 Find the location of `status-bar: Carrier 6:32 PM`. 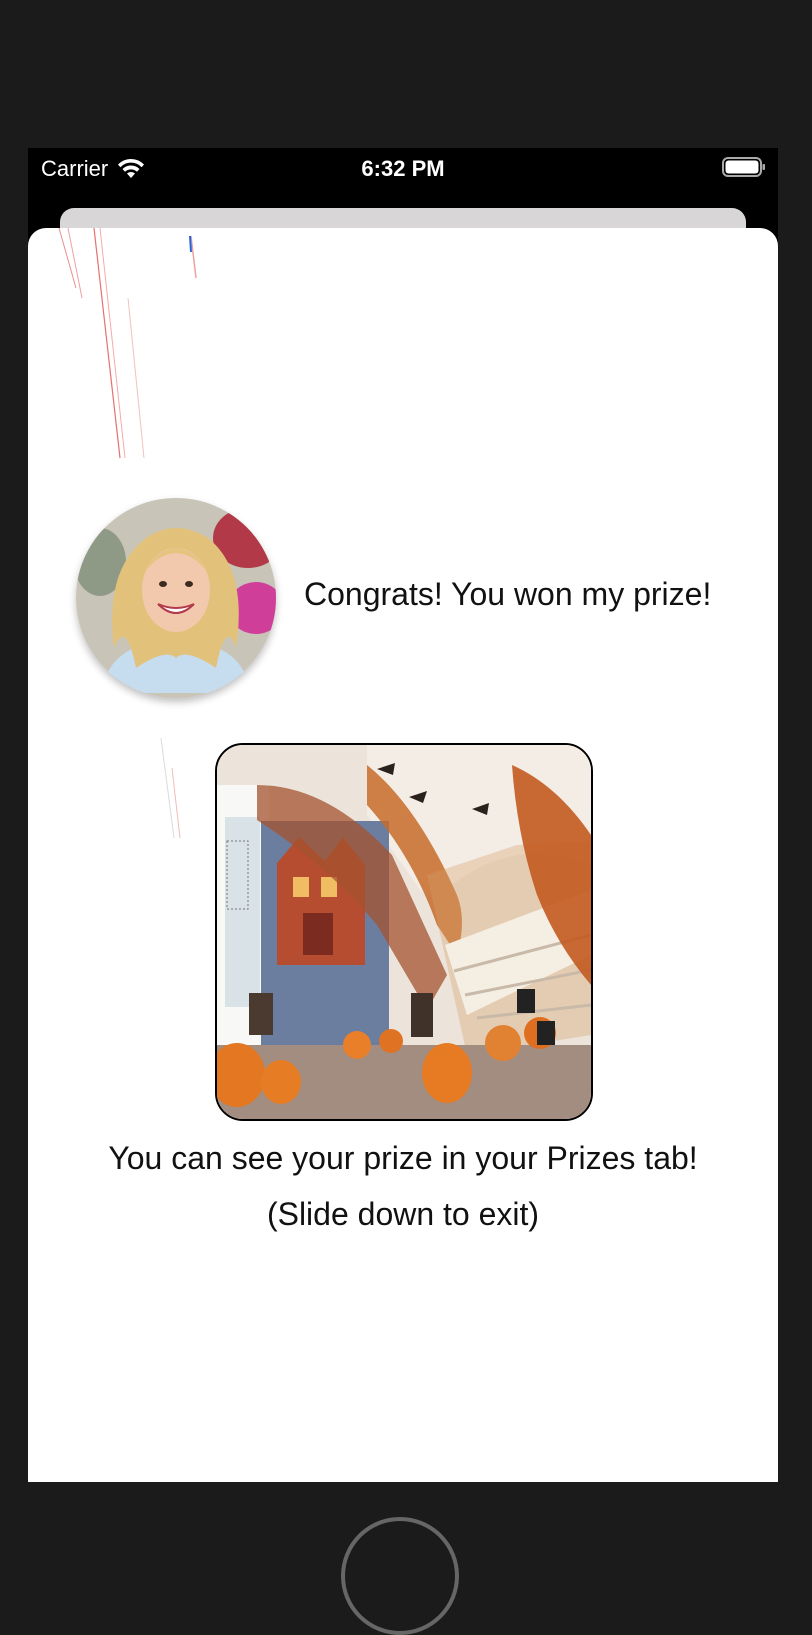

status-bar: Carrier 6:32 PM is located at coordinates (403, 168).